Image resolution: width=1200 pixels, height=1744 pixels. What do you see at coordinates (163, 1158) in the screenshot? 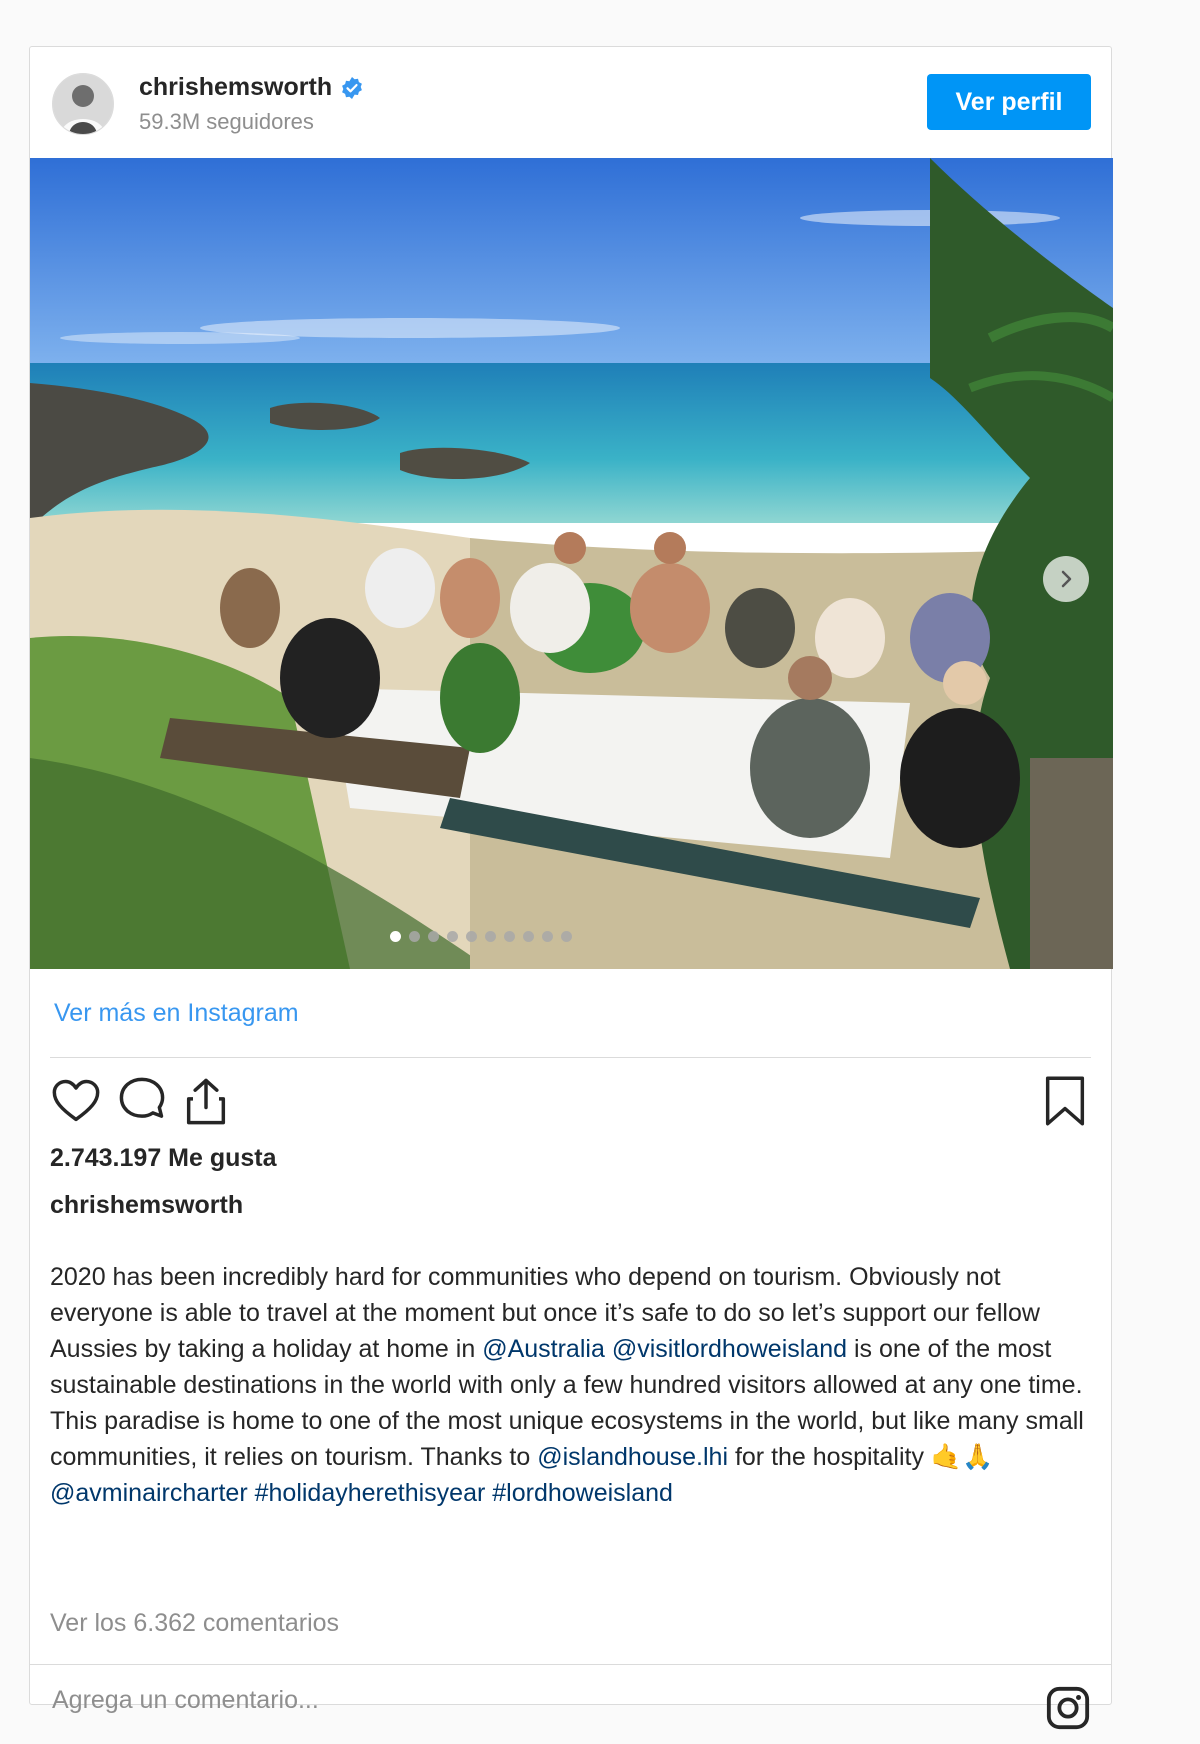
I see `likes-count: 2.743.197 Me gusta` at bounding box center [163, 1158].